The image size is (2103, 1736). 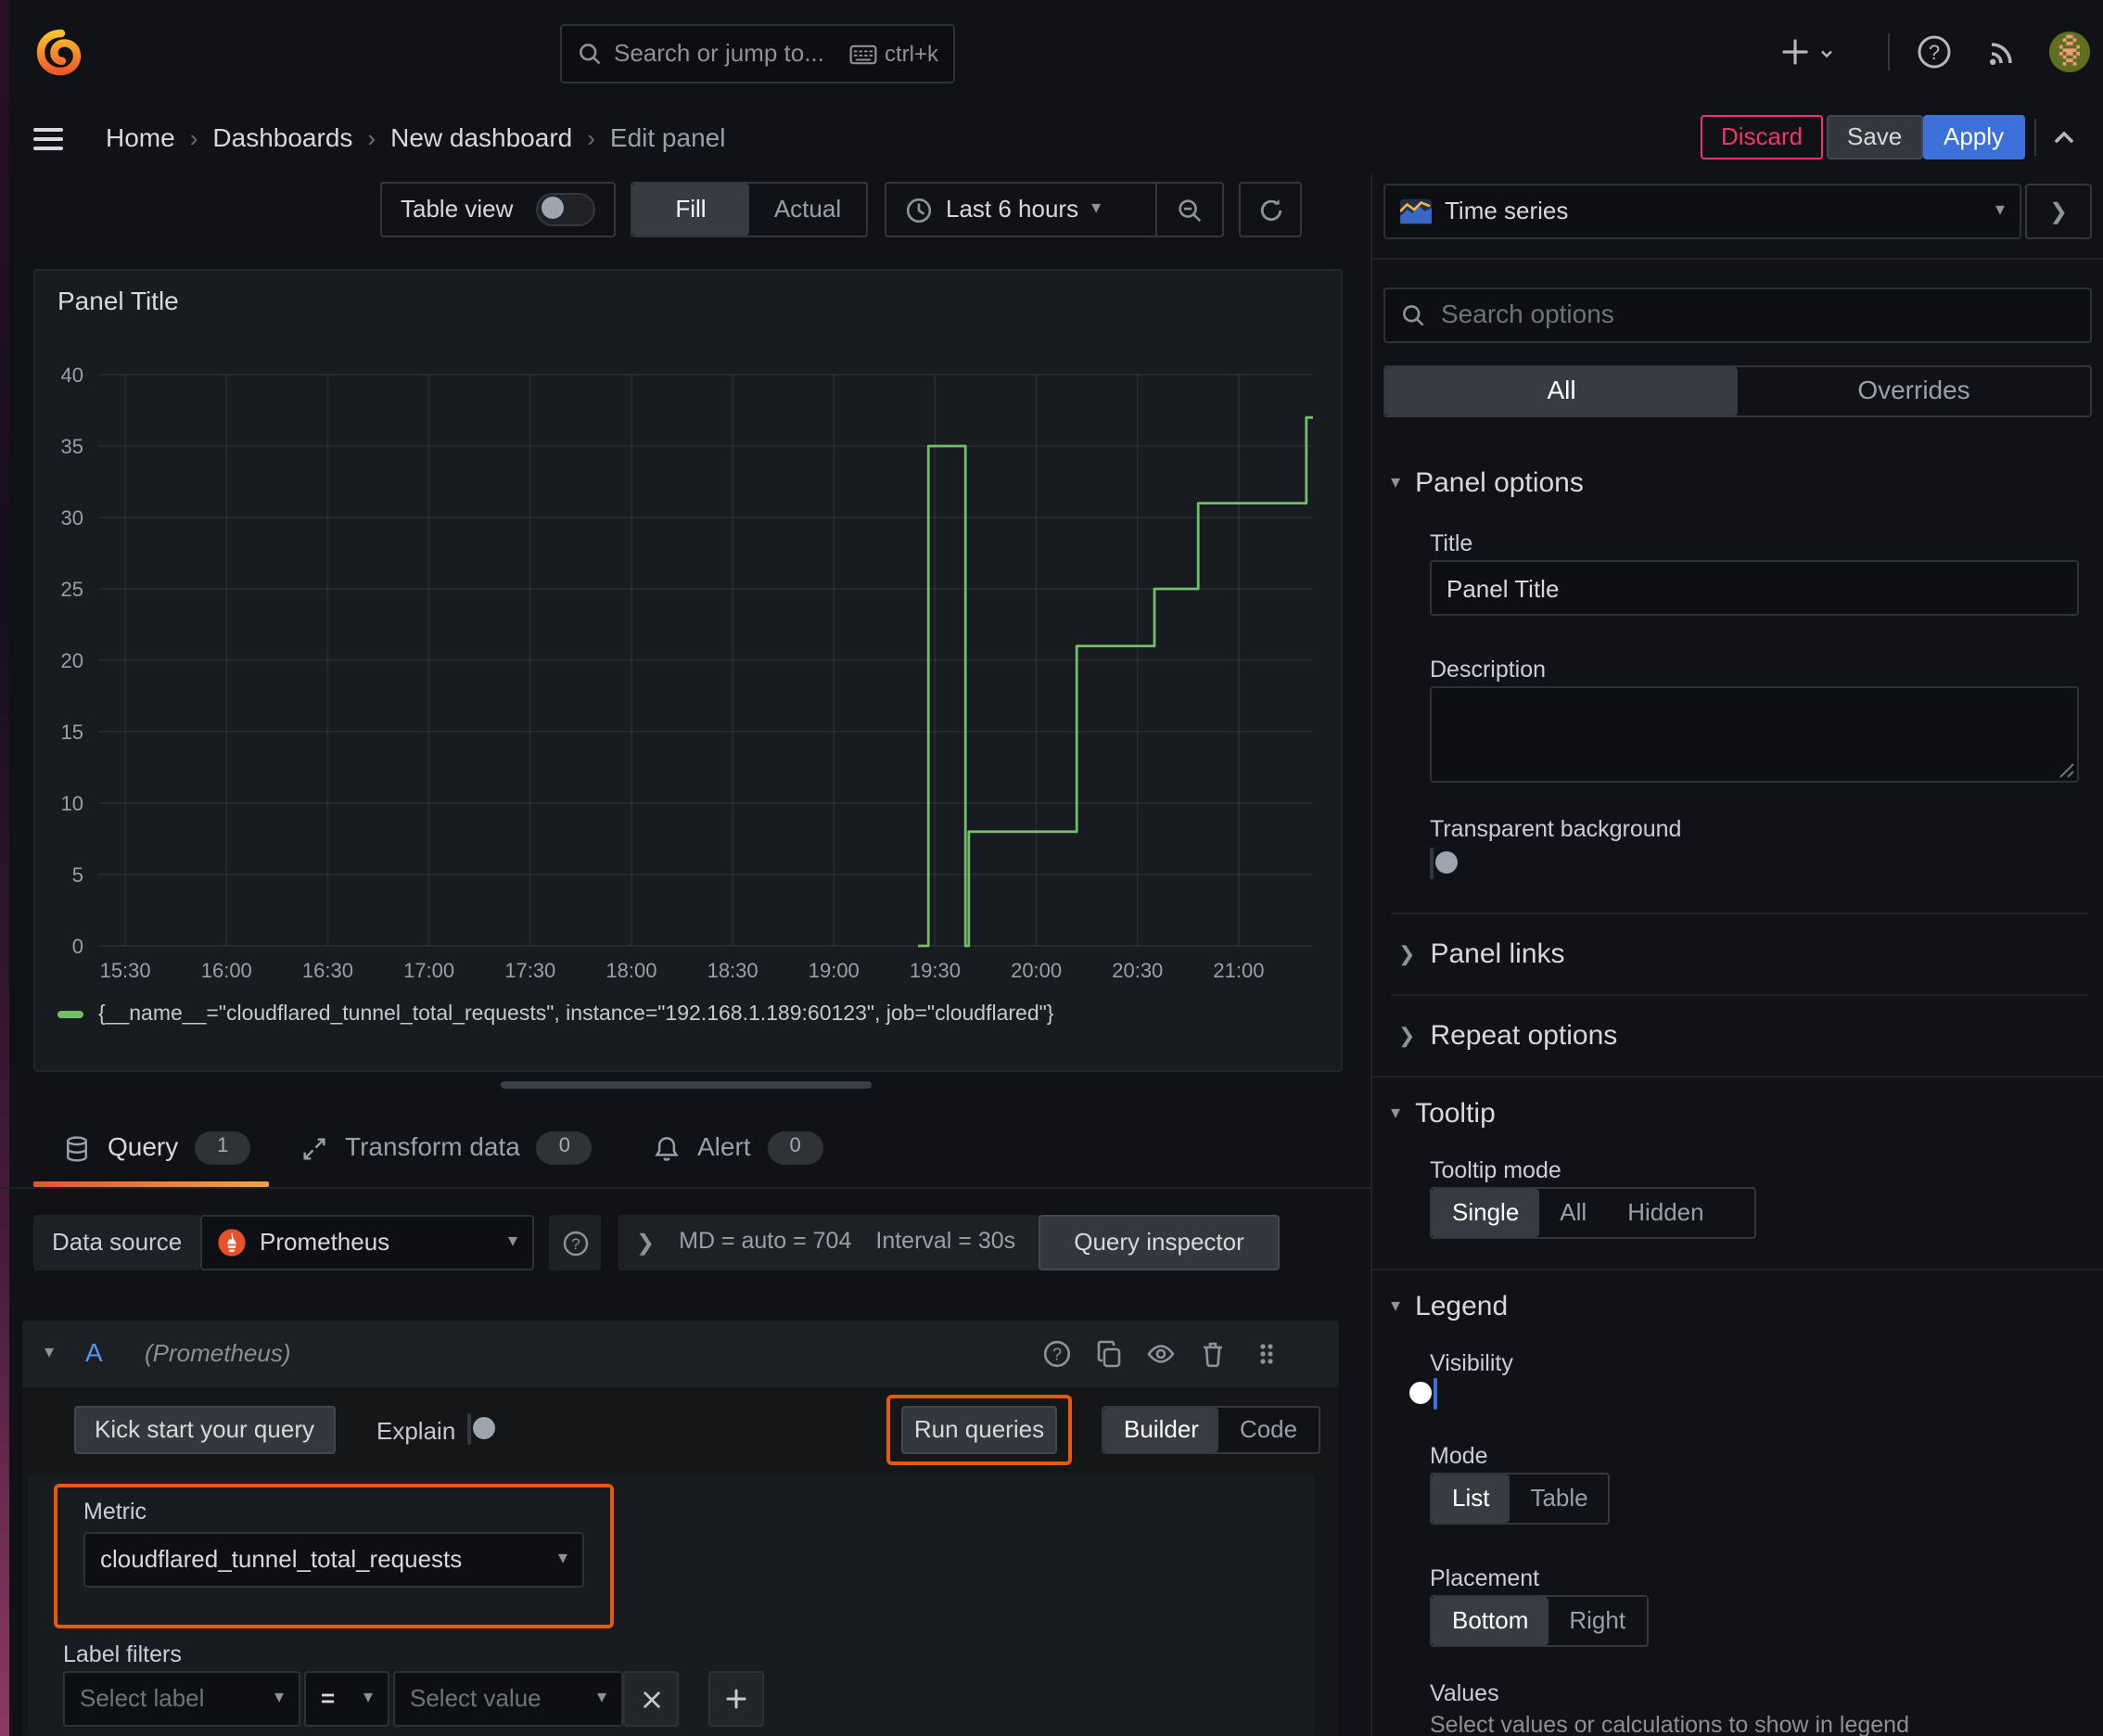 What do you see at coordinates (1449, 1308) in the screenshot?
I see `legend-header: ▾ Legend` at bounding box center [1449, 1308].